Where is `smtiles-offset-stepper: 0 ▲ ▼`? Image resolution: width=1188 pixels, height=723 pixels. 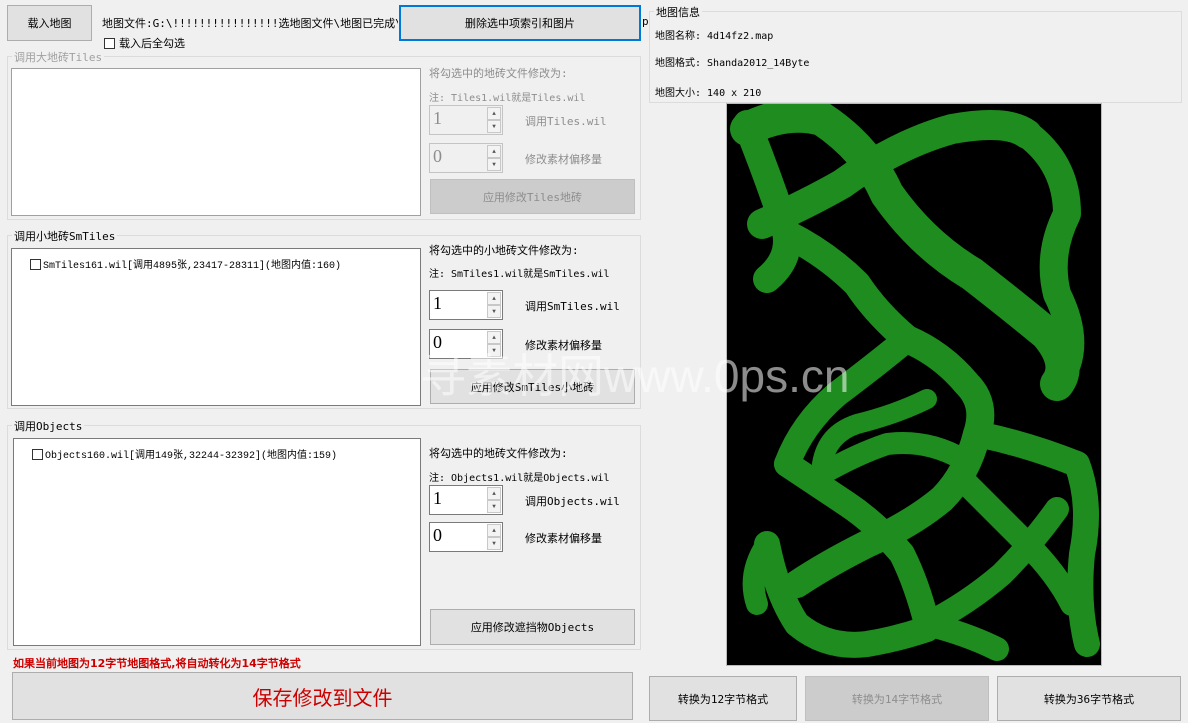 smtiles-offset-stepper: 0 ▲ ▼ is located at coordinates (466, 344).